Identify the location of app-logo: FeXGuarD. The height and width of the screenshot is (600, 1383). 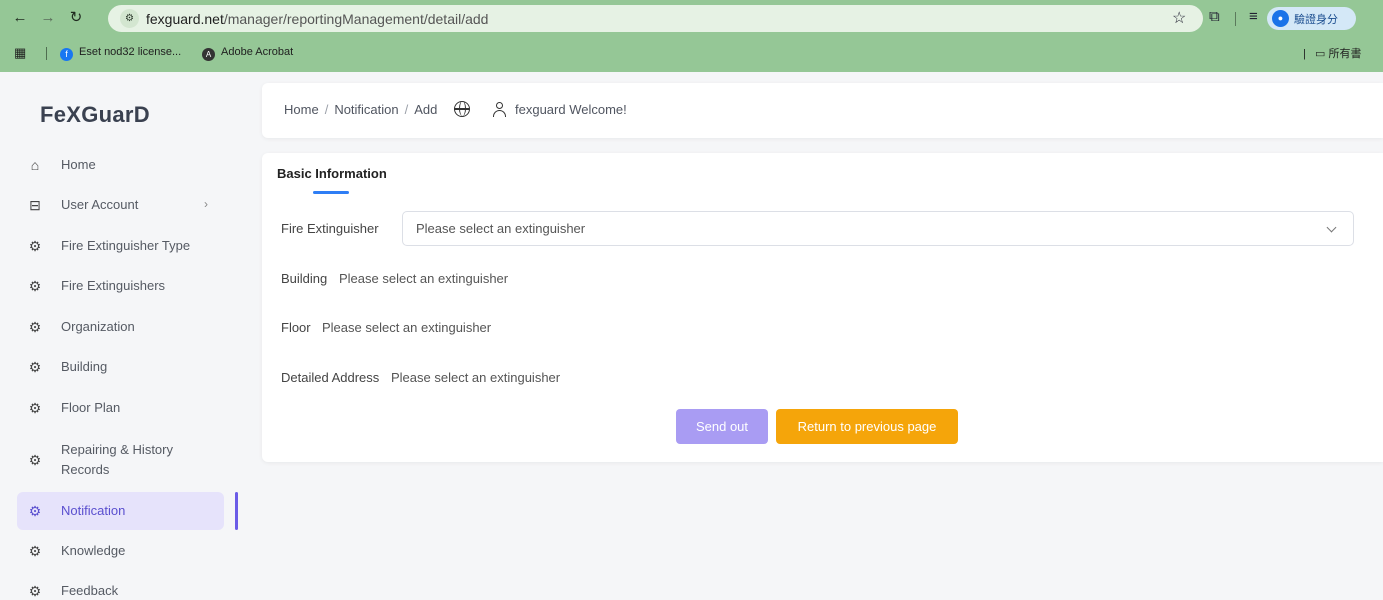
(95, 114).